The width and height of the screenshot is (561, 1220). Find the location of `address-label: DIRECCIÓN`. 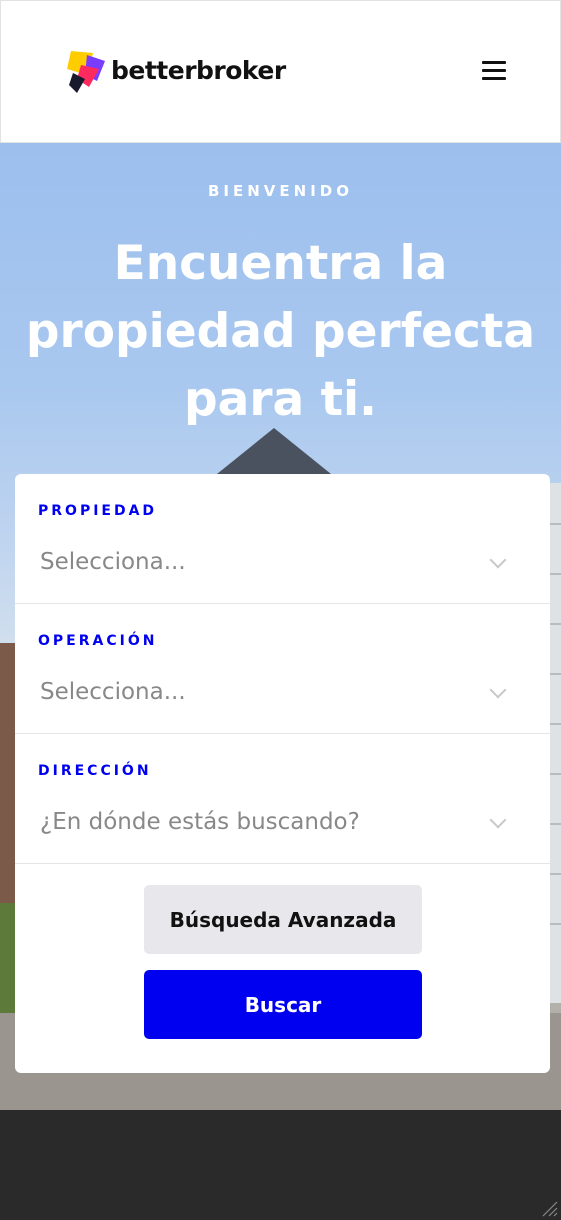

address-label: DIRECCIÓN is located at coordinates (95, 771).